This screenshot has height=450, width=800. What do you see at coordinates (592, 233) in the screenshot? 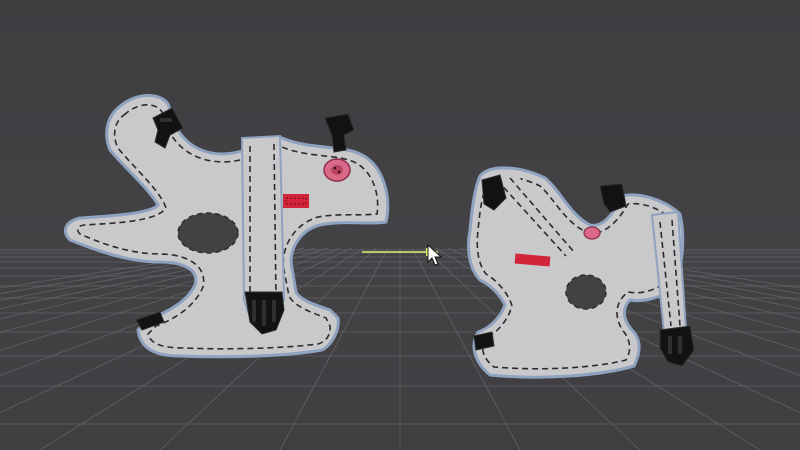
I see `right-harness-button` at bounding box center [592, 233].